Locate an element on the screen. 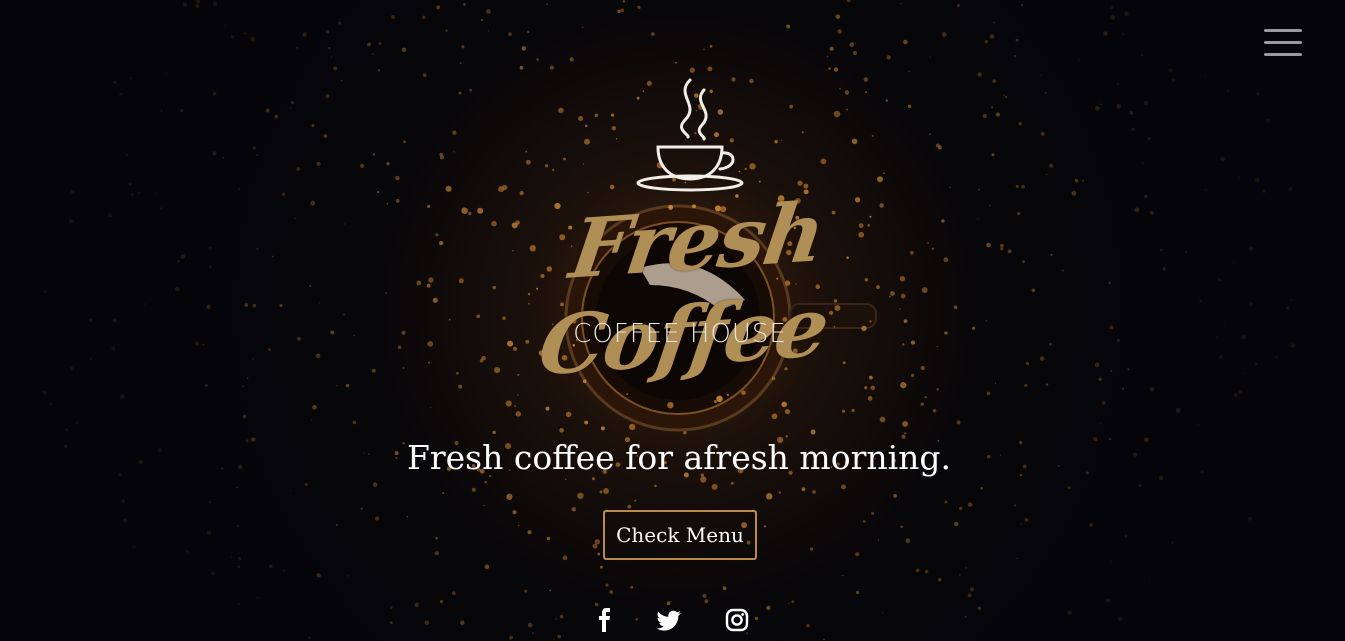  check-menu-button: Check Menu is located at coordinates (680, 535).